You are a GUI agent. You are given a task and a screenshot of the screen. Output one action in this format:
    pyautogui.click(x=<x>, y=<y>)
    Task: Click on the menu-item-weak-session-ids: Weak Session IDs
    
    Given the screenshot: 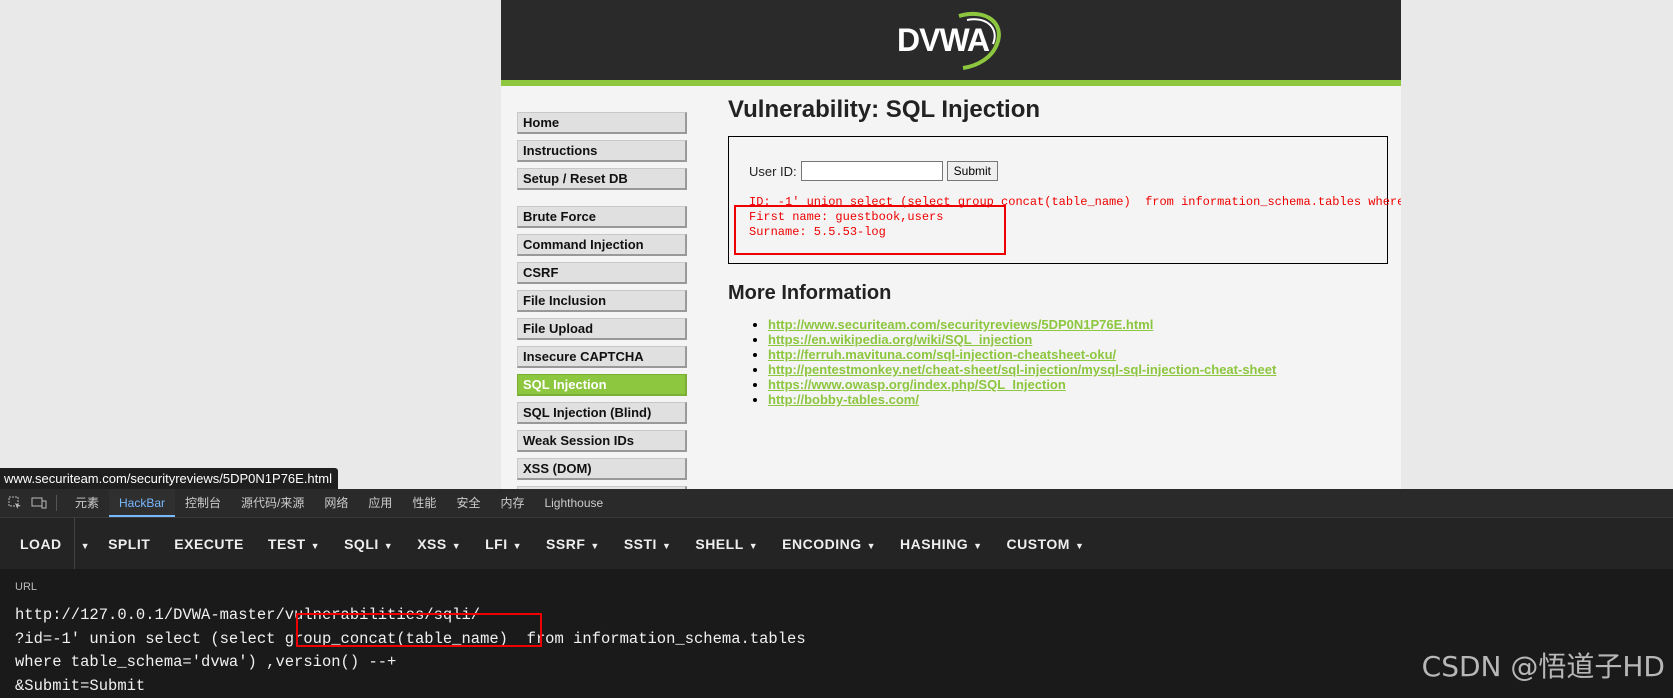 What is the action you would take?
    pyautogui.click(x=602, y=441)
    